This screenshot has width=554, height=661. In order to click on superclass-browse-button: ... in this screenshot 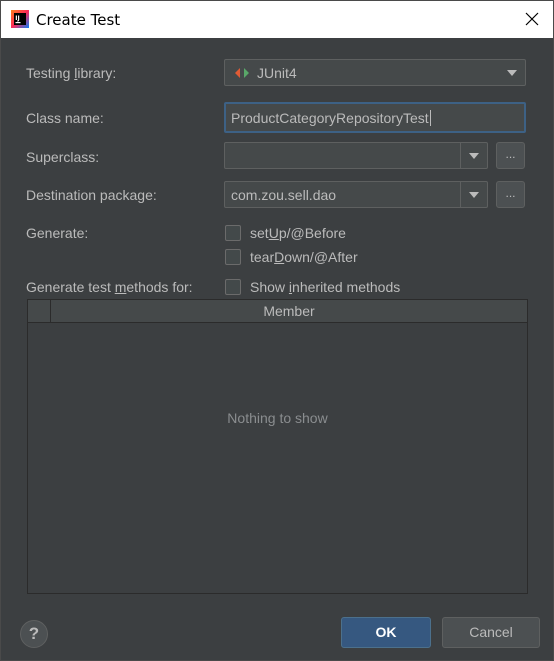, I will do `click(510, 155)`.